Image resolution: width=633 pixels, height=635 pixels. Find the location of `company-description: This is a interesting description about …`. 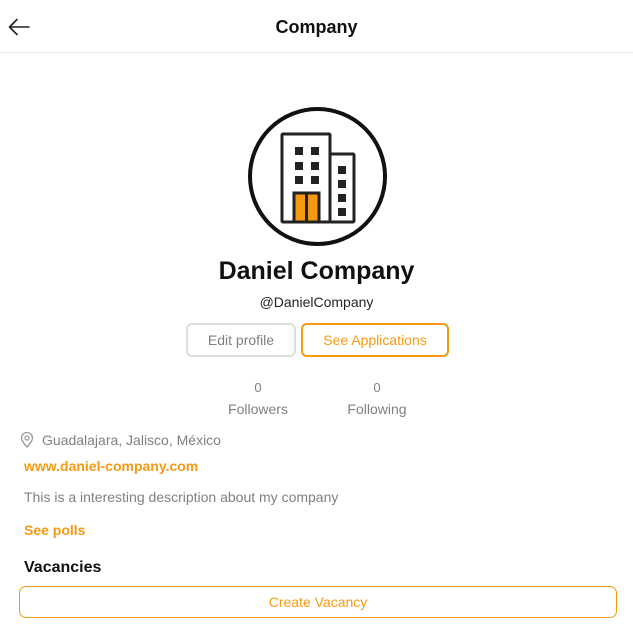

company-description: This is a interesting description about … is located at coordinates (181, 497).